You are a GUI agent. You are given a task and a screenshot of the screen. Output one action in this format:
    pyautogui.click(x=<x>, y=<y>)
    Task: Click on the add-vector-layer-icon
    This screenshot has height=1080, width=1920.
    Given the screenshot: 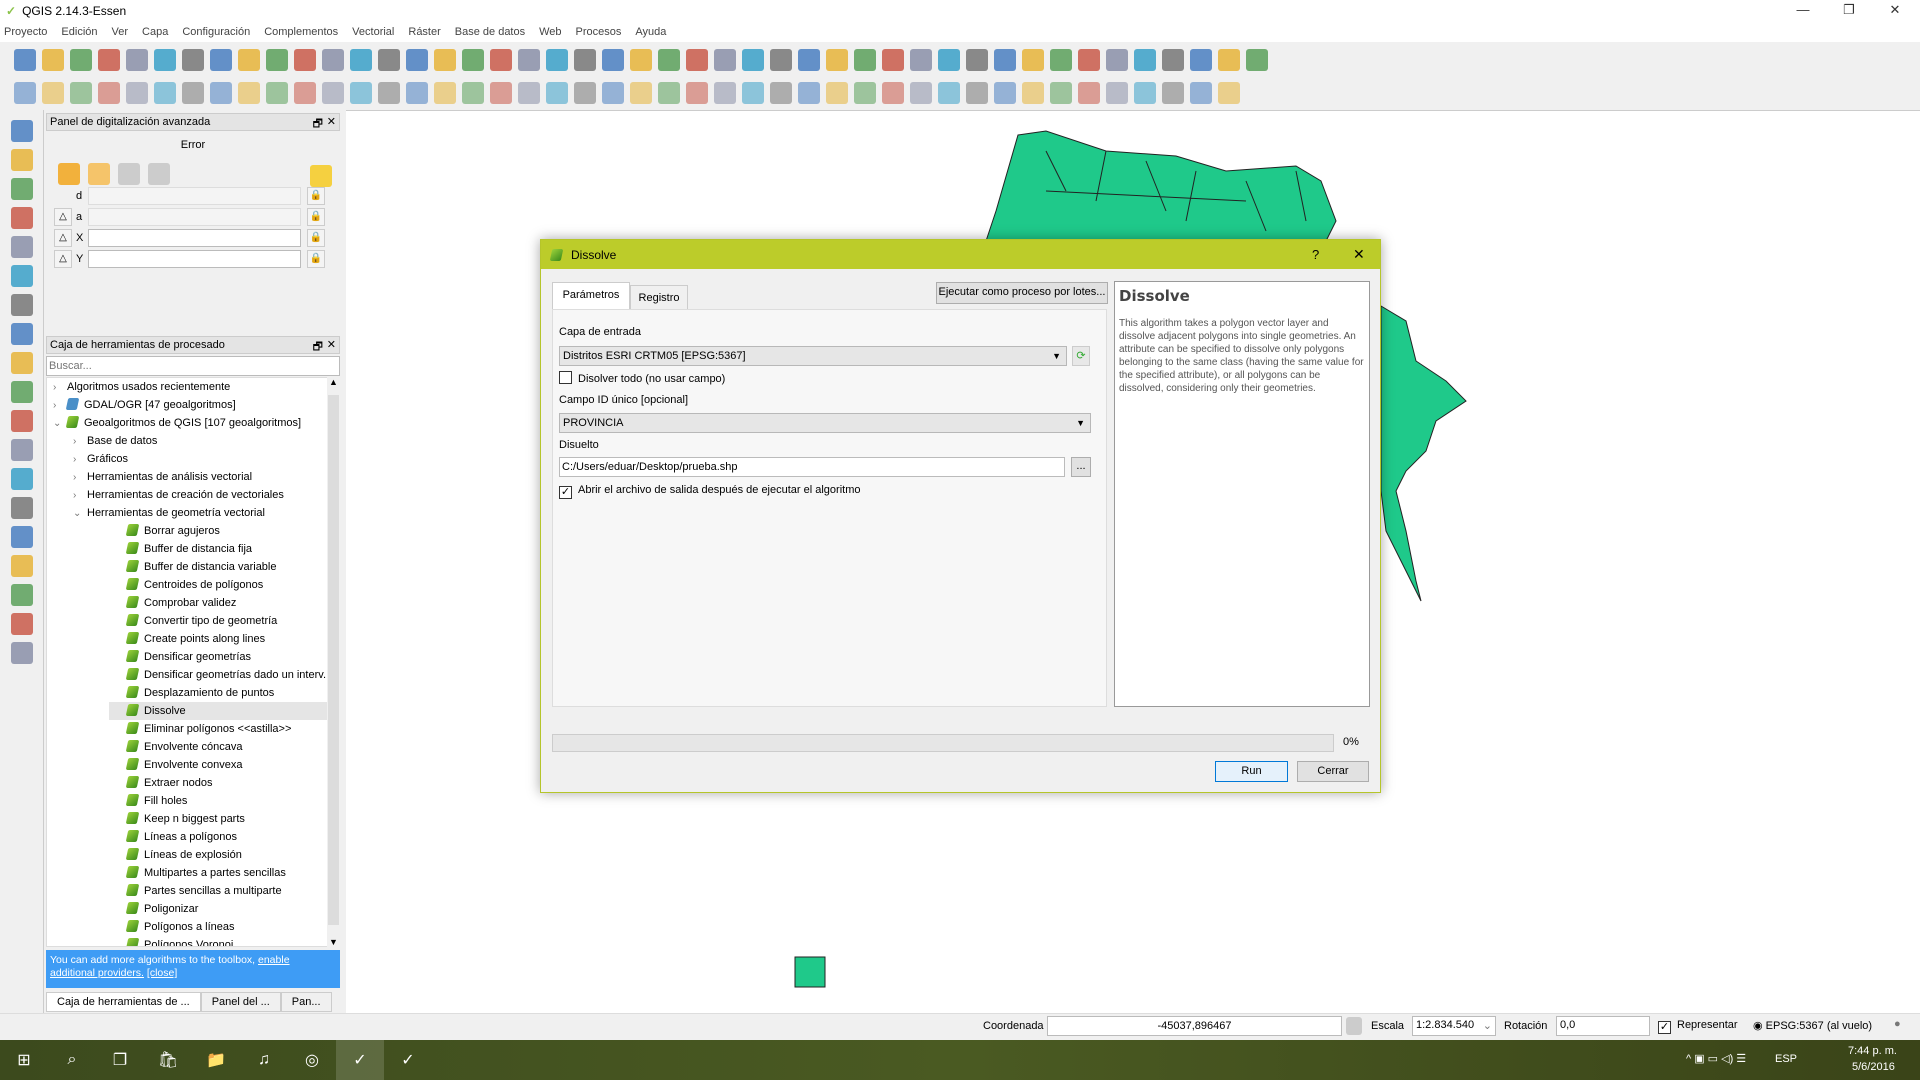 What is the action you would take?
    pyautogui.click(x=21, y=131)
    